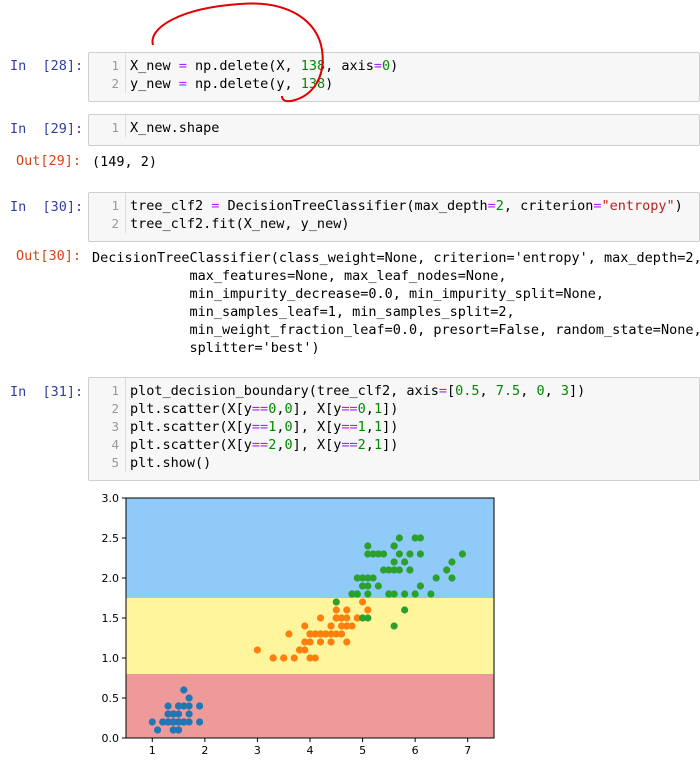  I want to click on code-line: y_new = np.delete(y, 138), so click(264, 84).